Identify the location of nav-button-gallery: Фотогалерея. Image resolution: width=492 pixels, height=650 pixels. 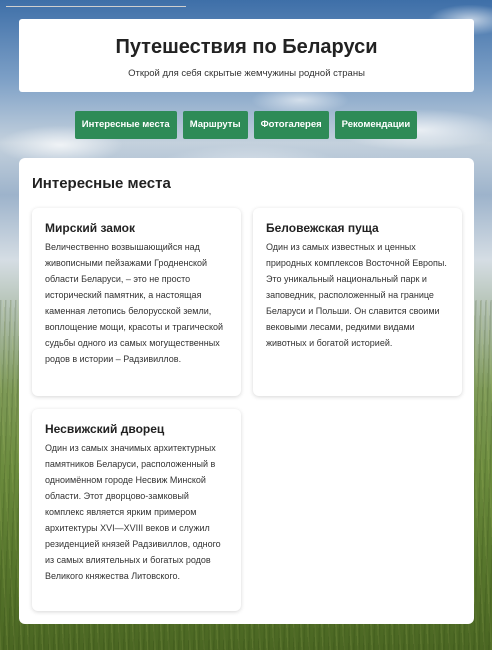
(291, 125).